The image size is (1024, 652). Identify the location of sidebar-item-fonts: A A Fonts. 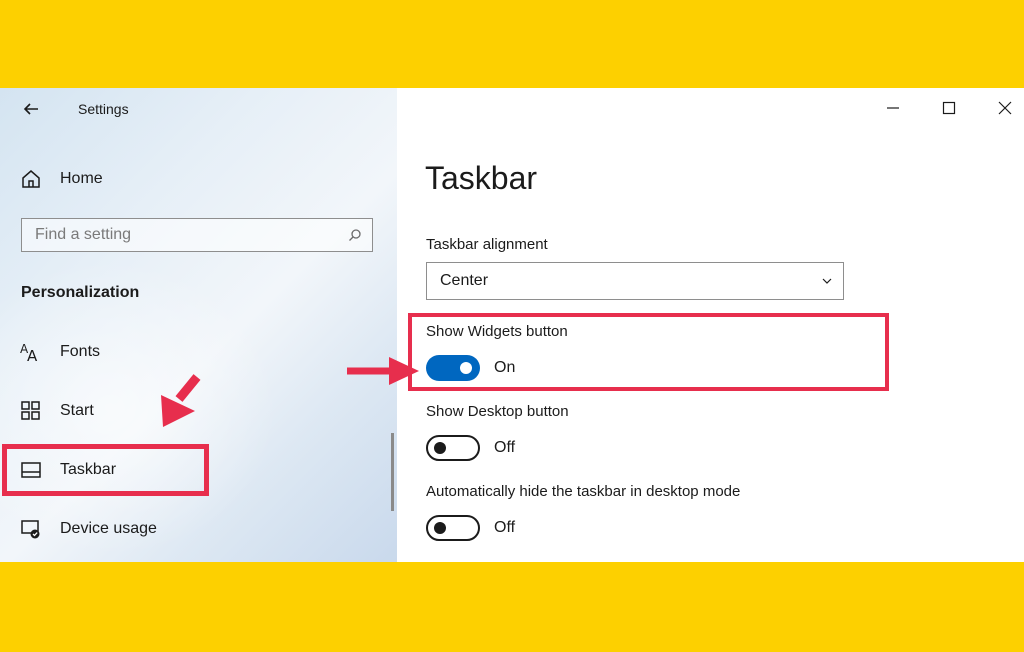
(60, 352).